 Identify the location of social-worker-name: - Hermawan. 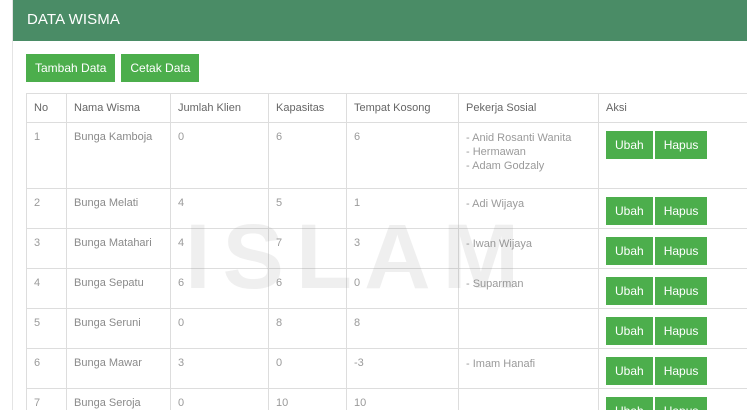
(496, 152).